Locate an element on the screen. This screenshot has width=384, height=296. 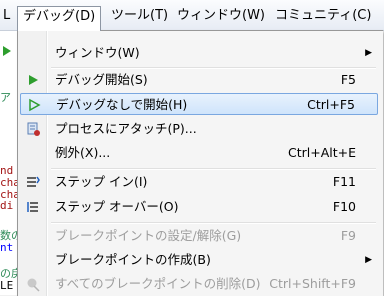
menu-item-label: ブレークポイントの設定/解除(G) is located at coordinates (148, 235).